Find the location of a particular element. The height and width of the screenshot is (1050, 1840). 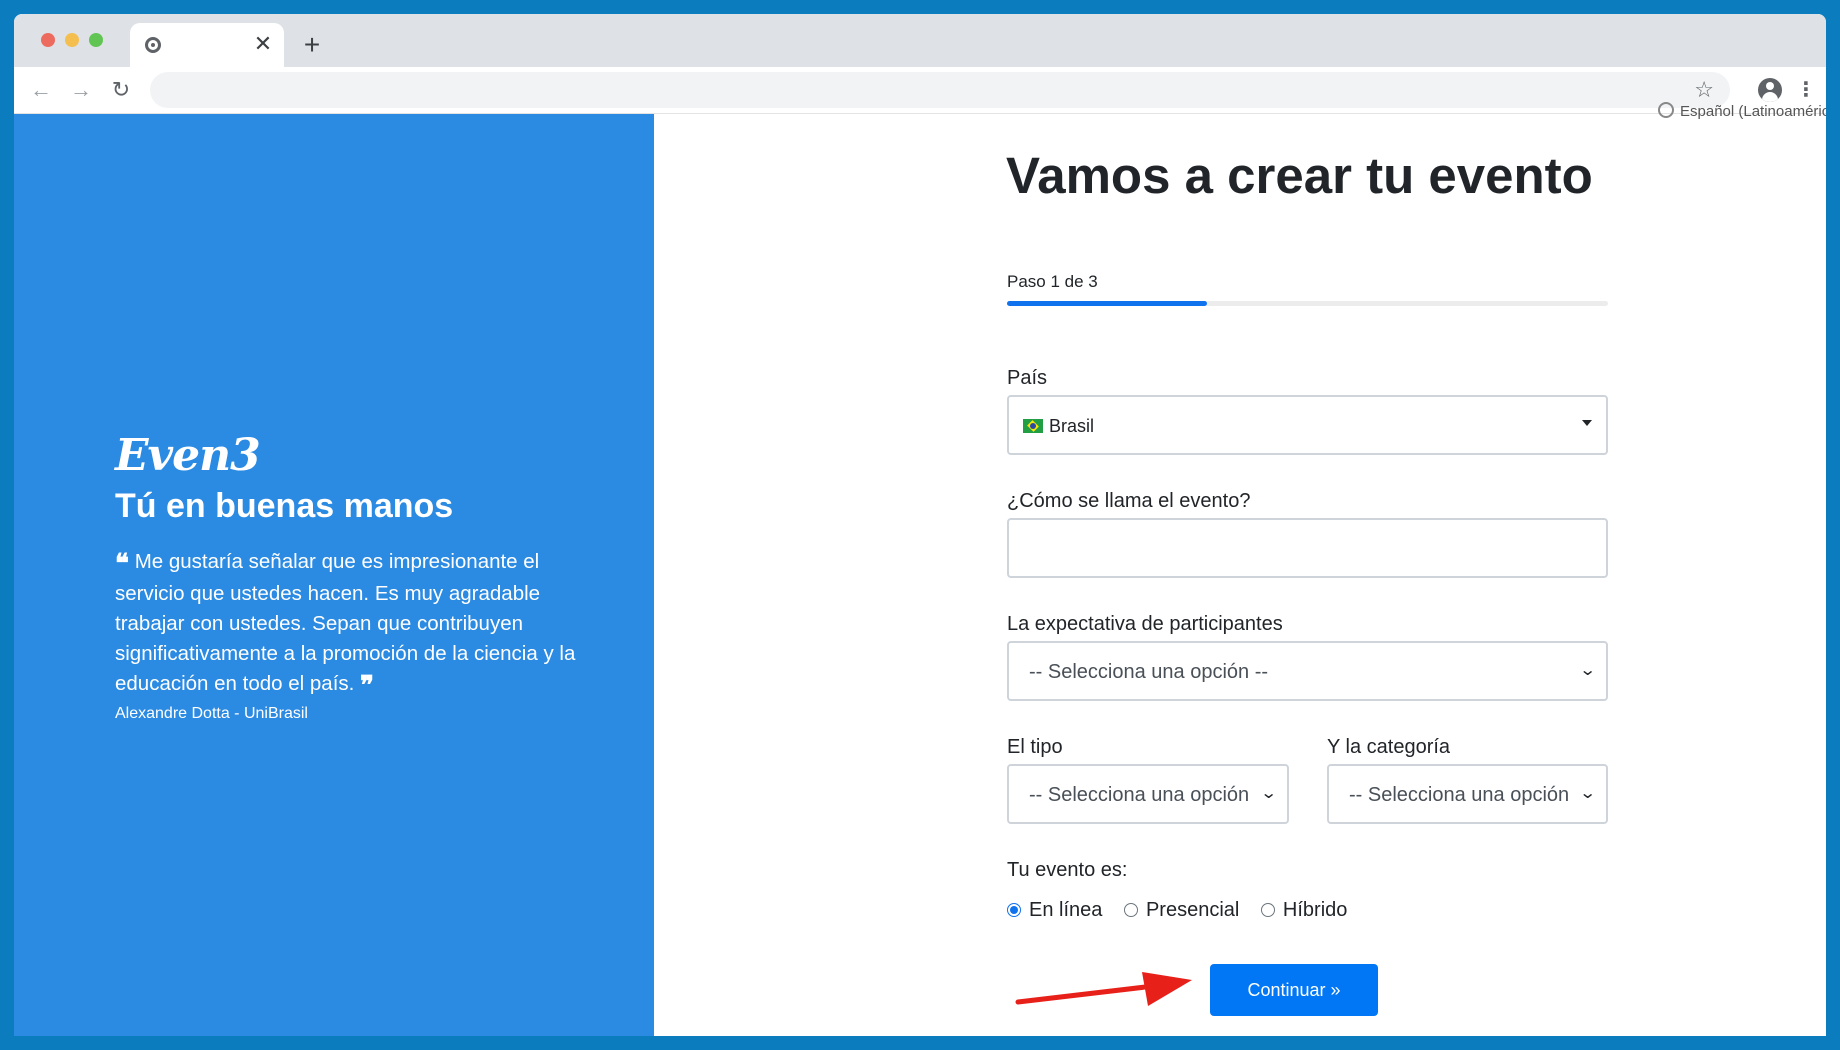

continue-label: Continuar is located at coordinates (1286, 990).